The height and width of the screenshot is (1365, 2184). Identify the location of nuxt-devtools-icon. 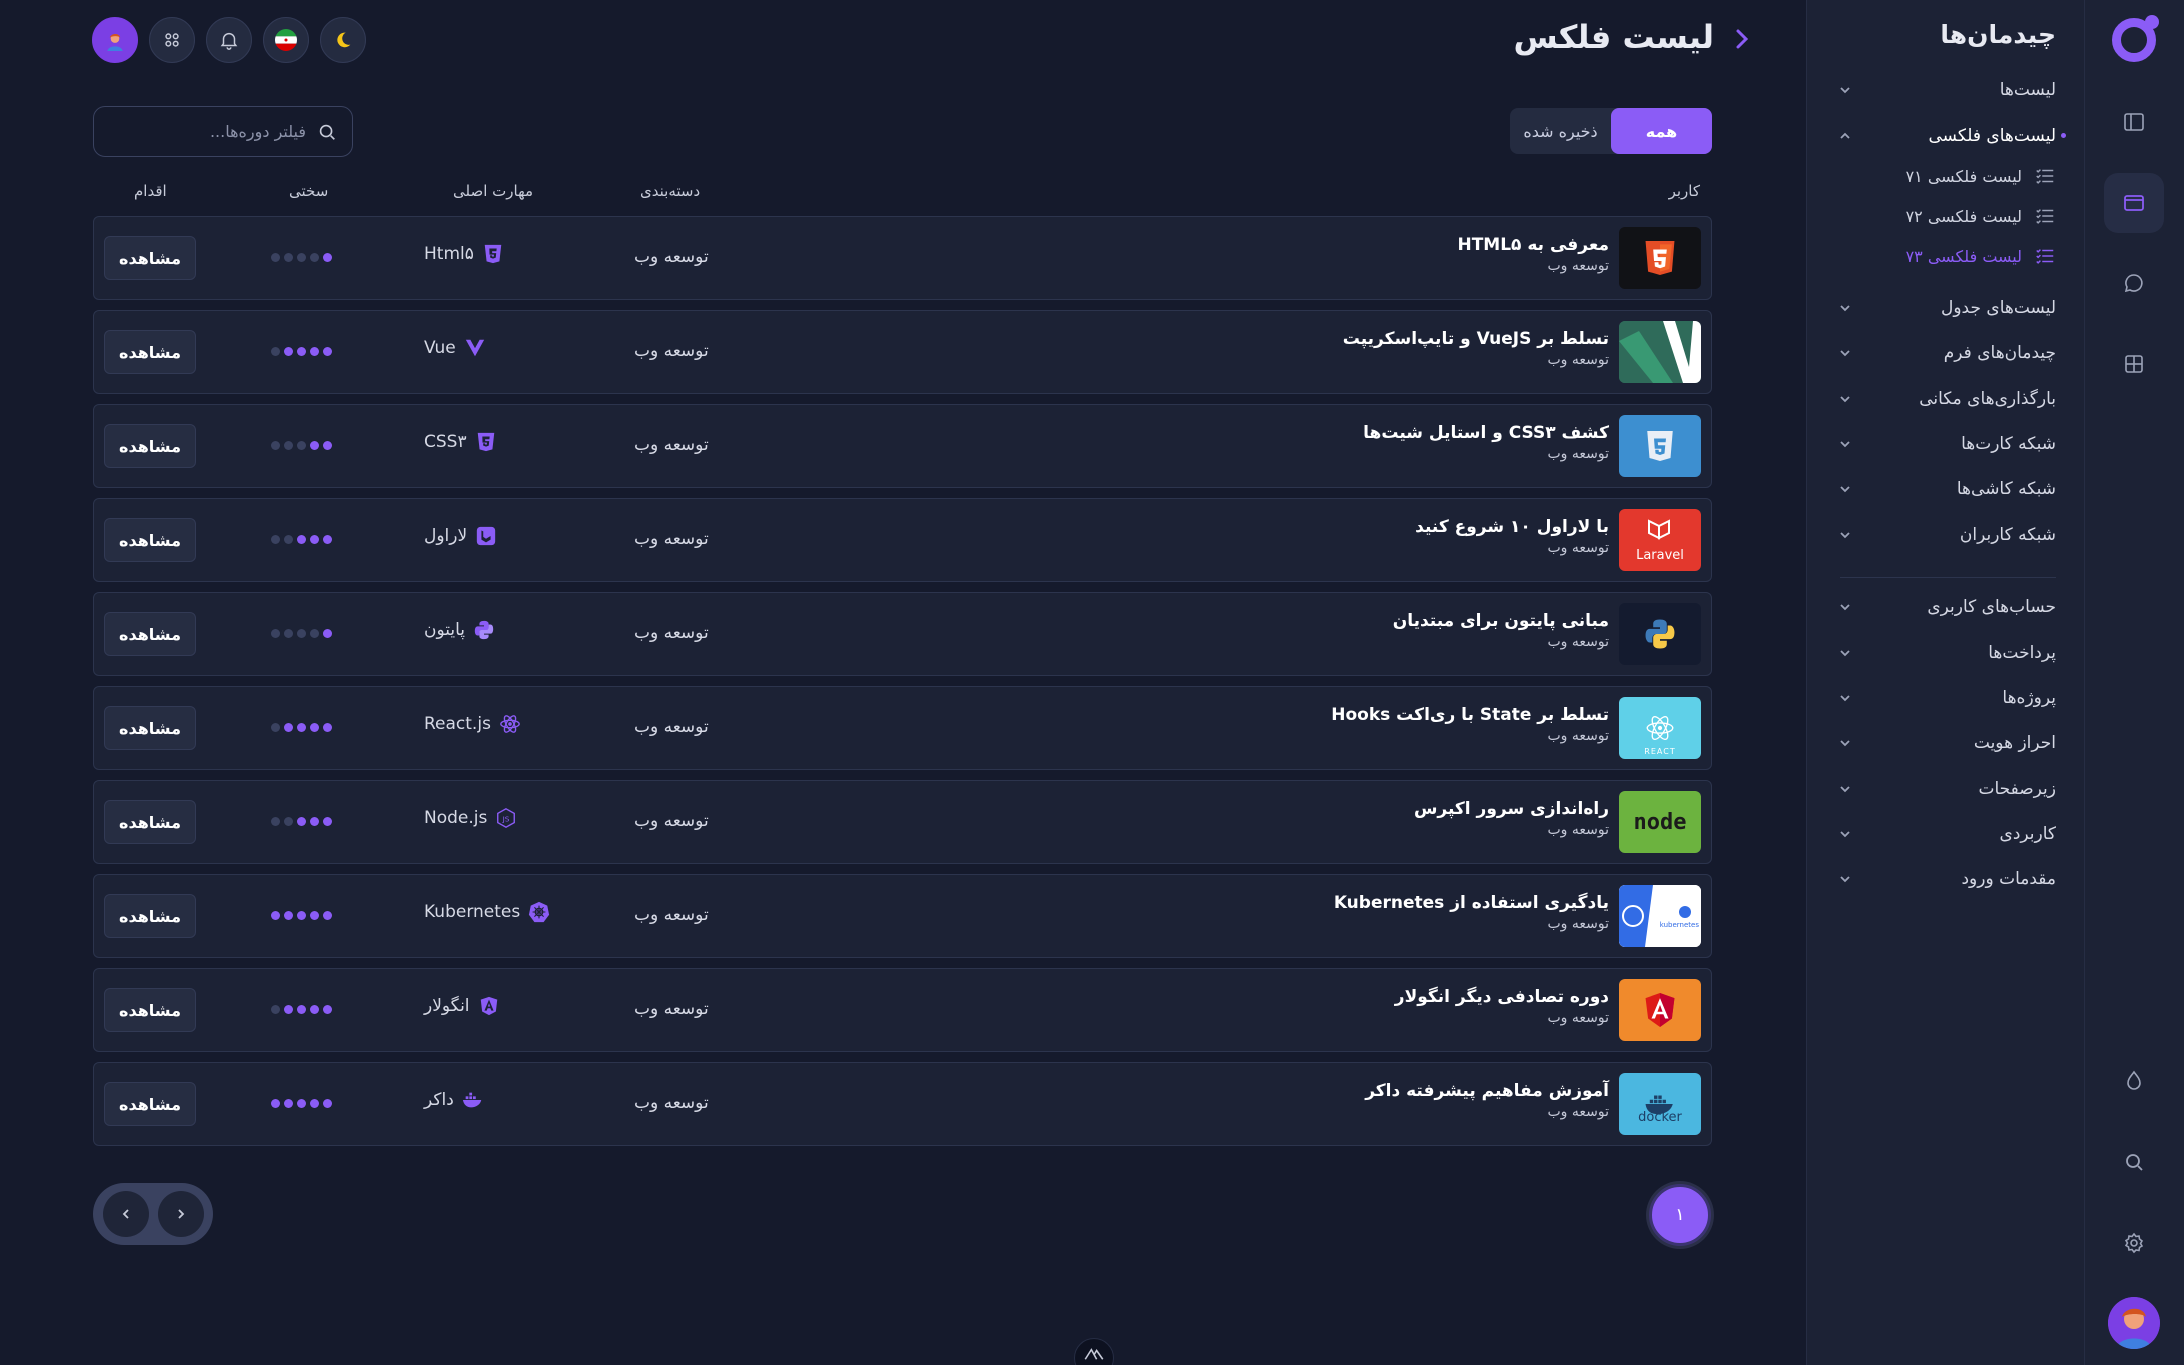
(1094, 1351).